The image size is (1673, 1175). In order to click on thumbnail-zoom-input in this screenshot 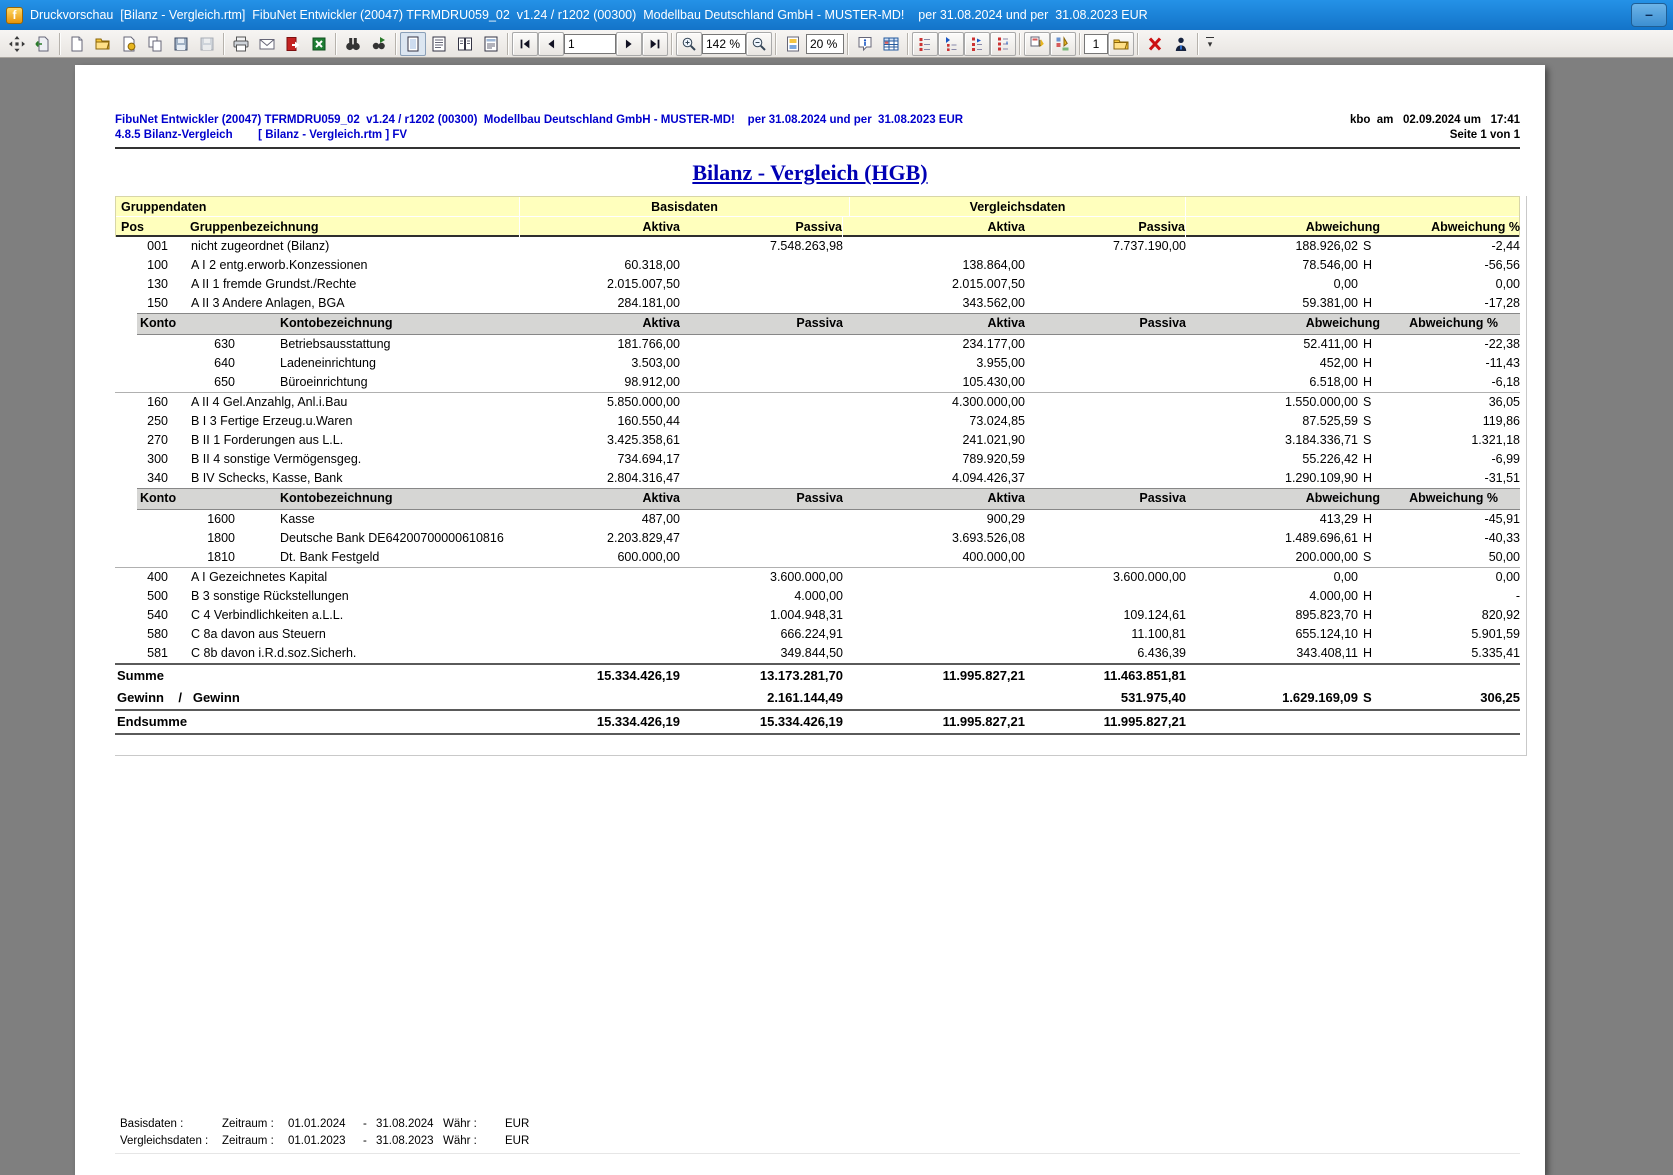, I will do `click(825, 43)`.